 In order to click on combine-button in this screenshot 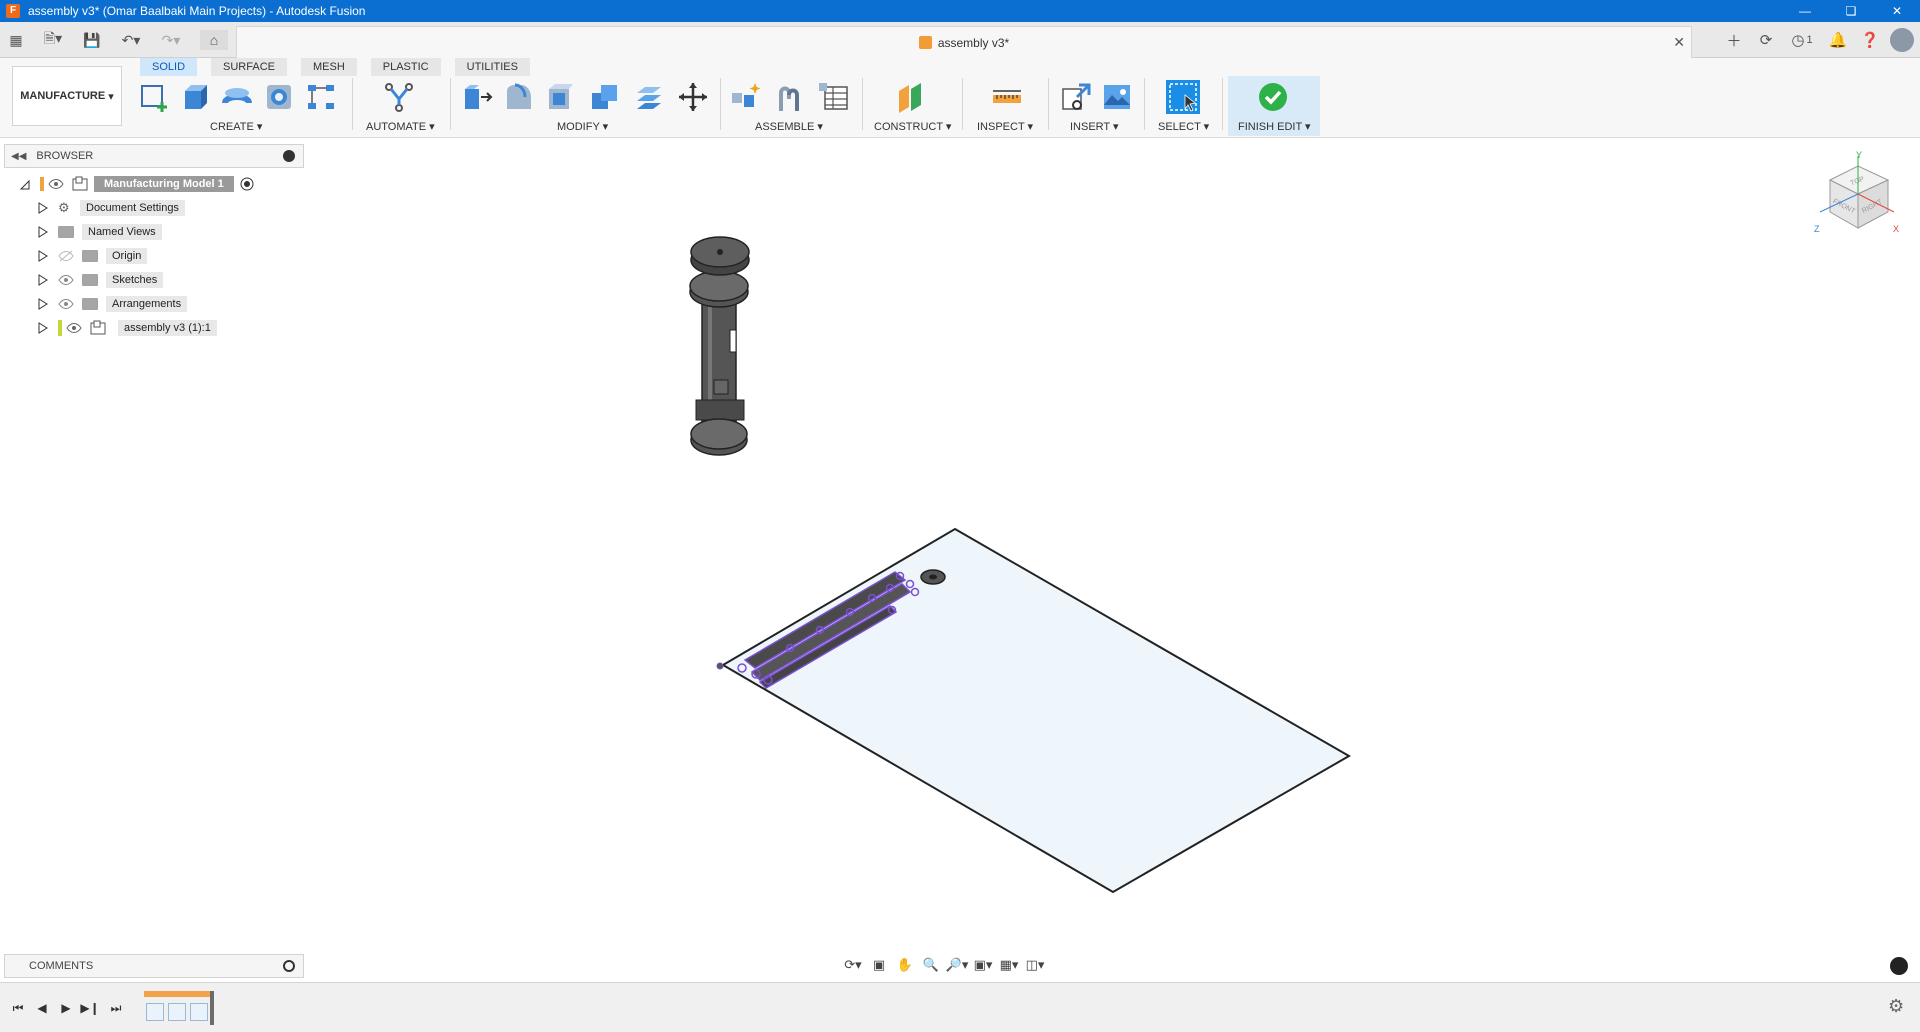, I will do `click(605, 97)`.